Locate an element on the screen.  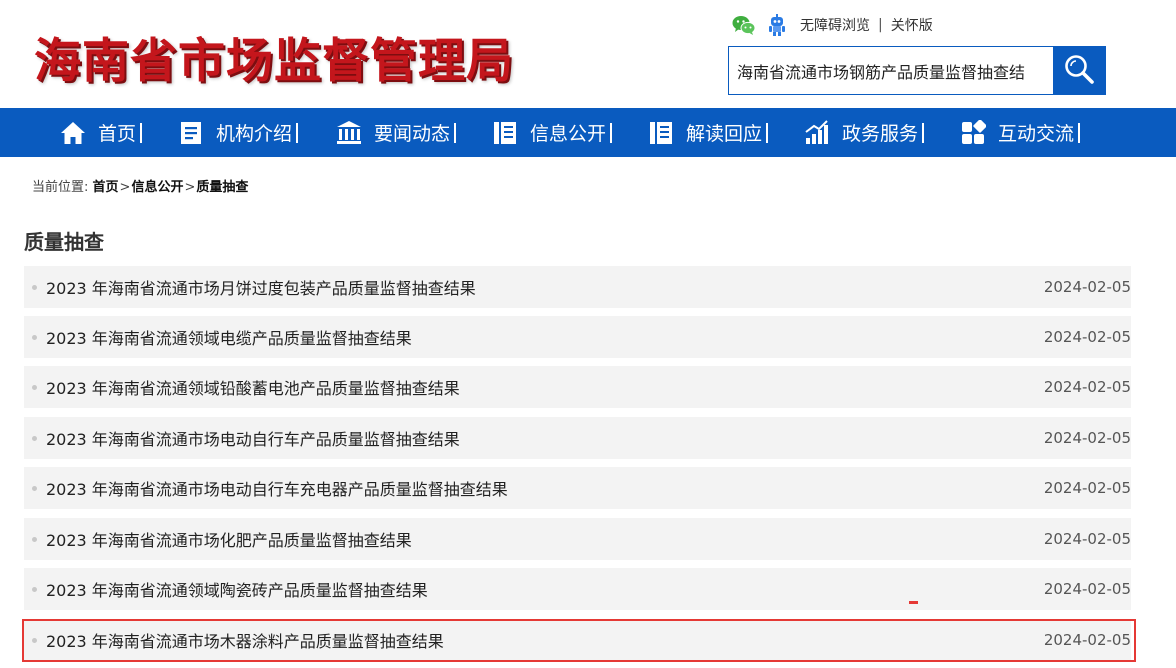
nav-item-services: 政务服务 is located at coordinates (864, 132).